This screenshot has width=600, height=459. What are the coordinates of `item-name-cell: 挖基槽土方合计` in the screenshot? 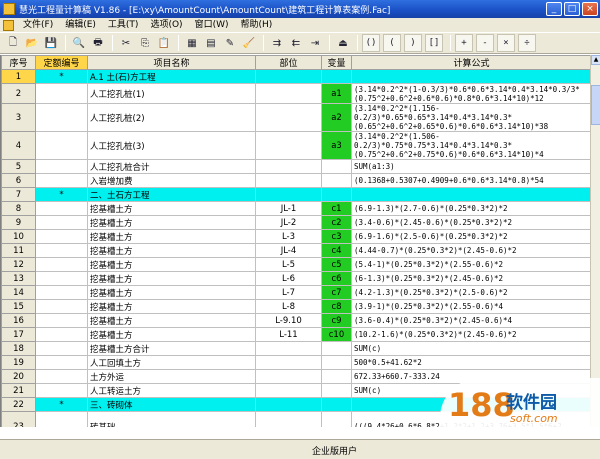 It's located at (171, 348).